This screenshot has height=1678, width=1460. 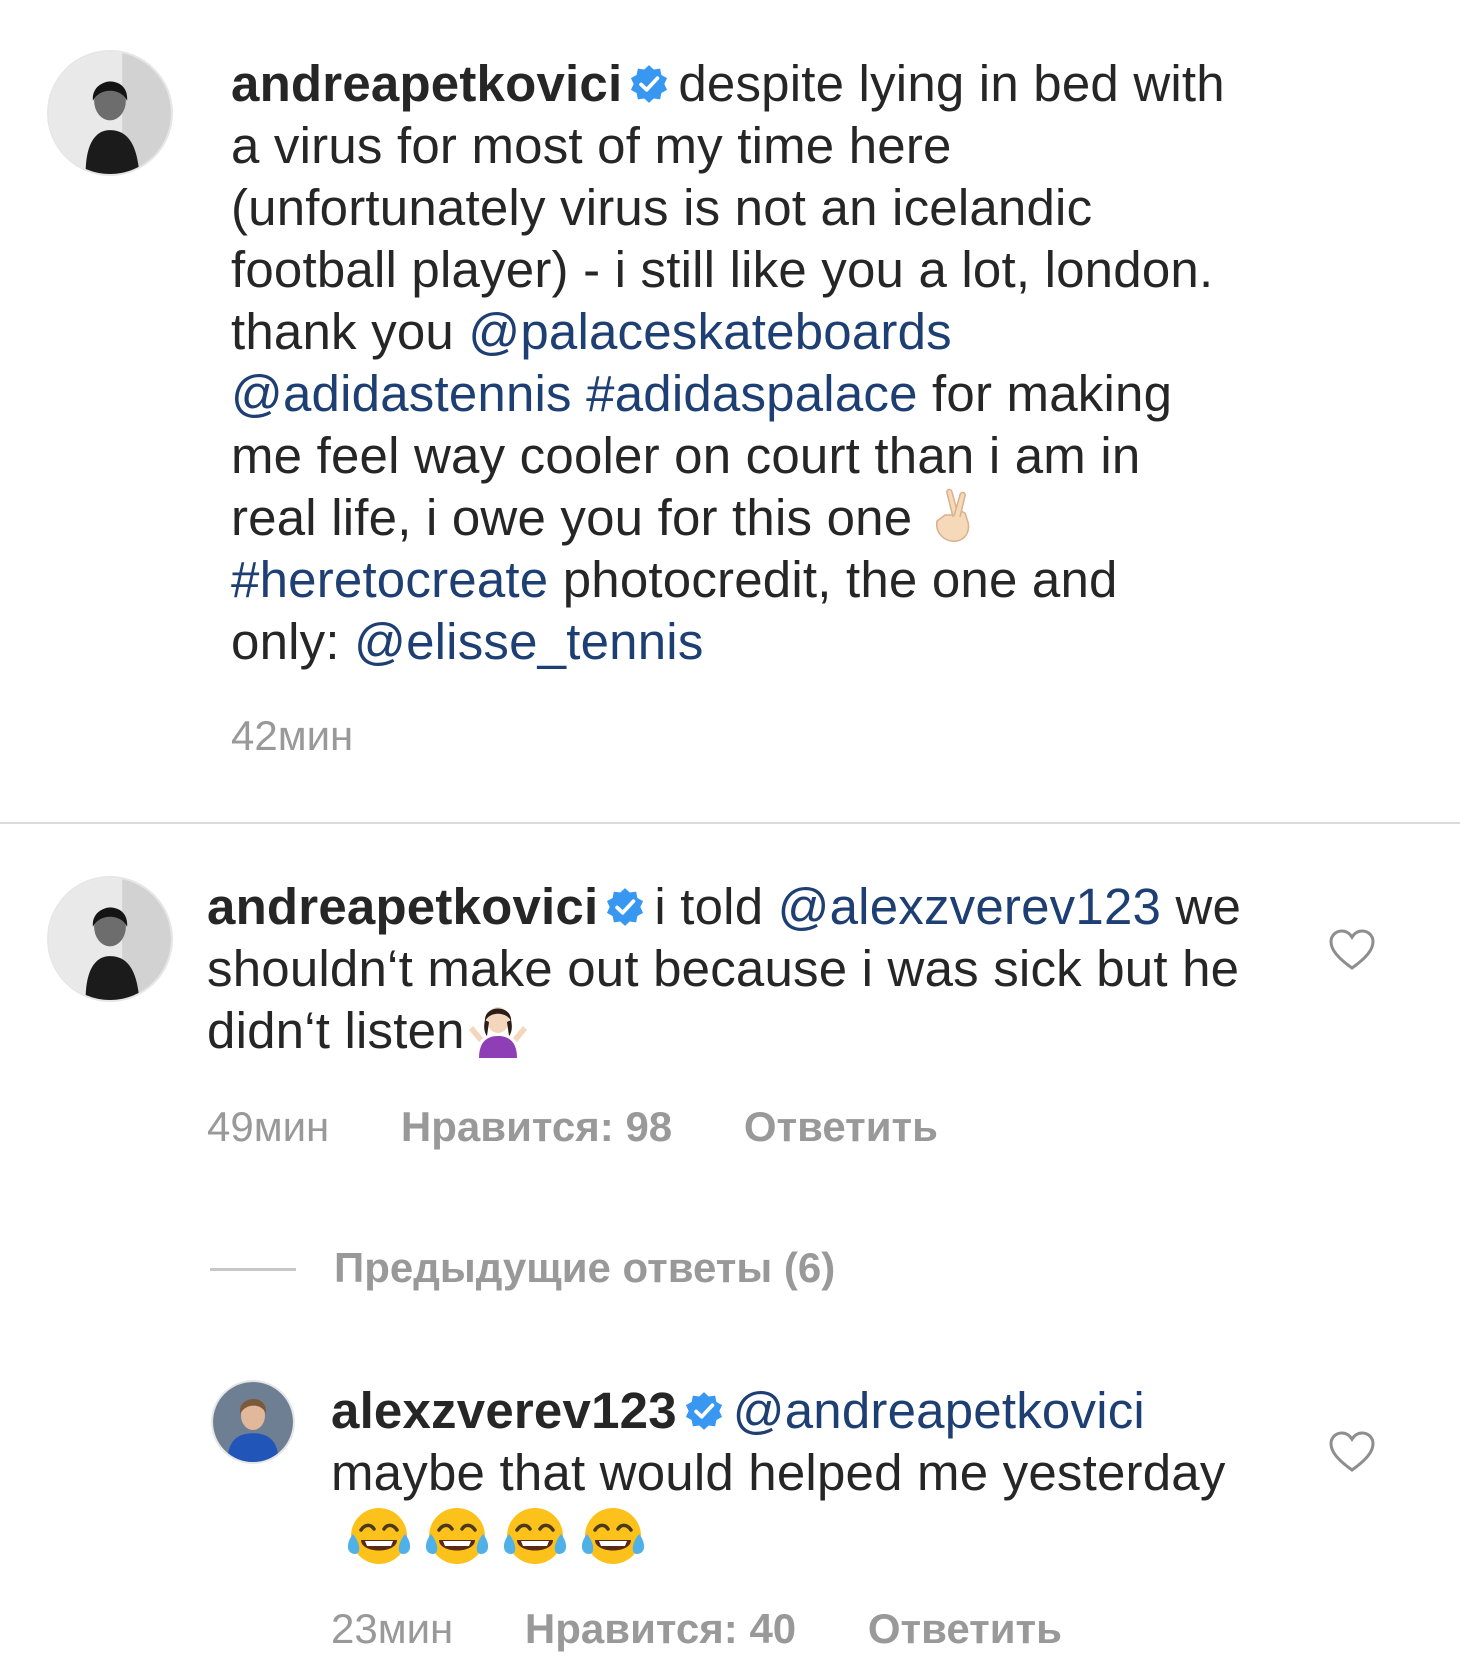 I want to click on mention-link: @elisse_tennis, so click(x=528, y=641).